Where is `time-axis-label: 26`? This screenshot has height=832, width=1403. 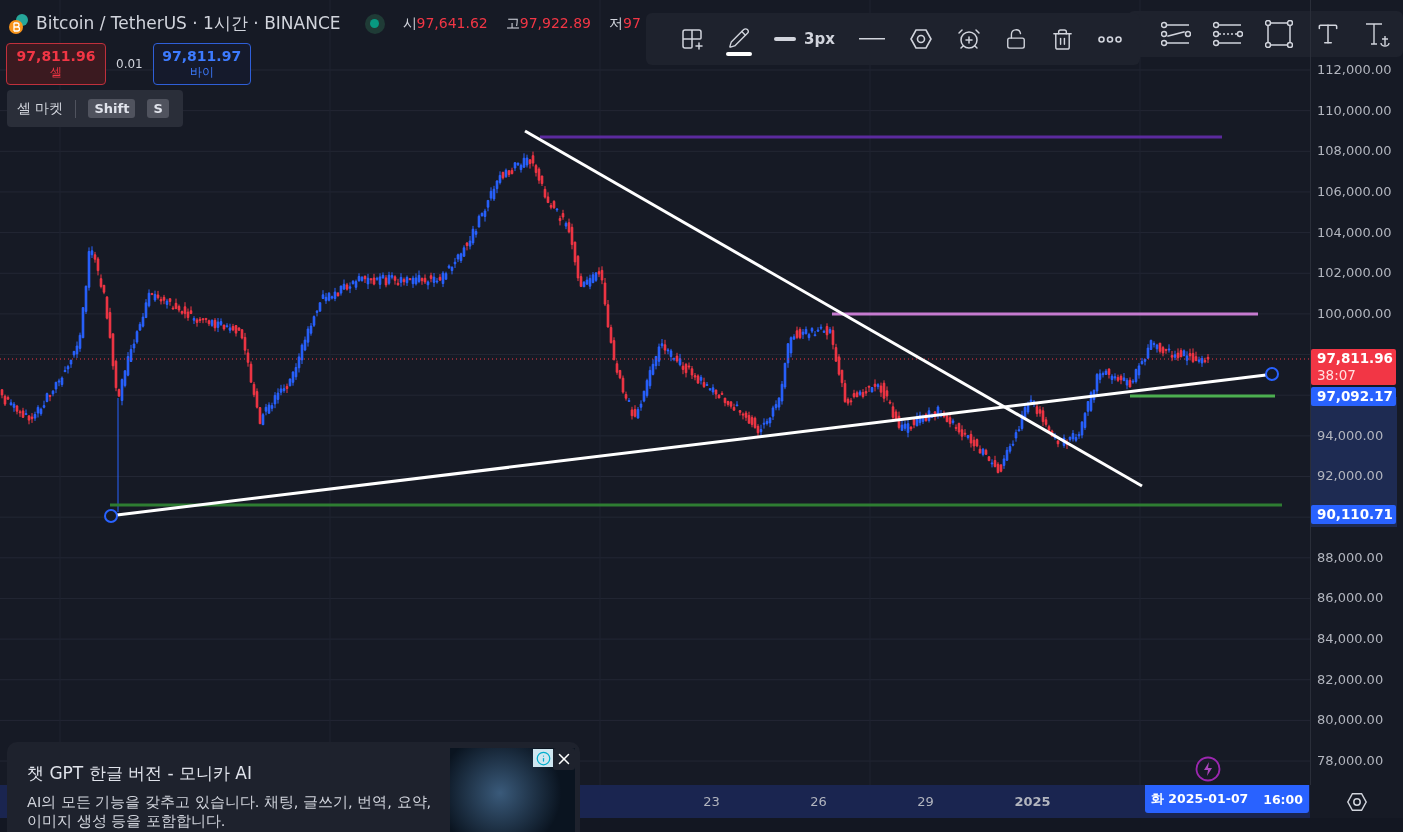
time-axis-label: 26 is located at coordinates (818, 801).